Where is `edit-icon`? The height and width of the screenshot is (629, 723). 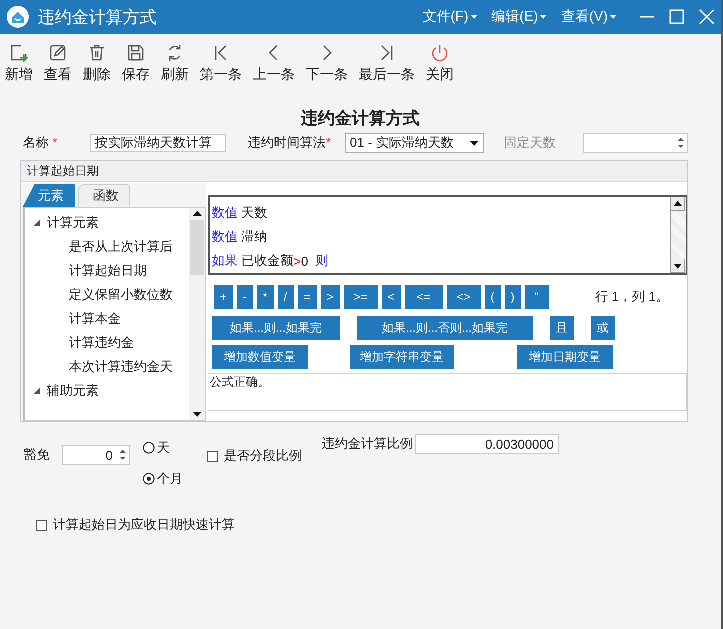 edit-icon is located at coordinates (58, 53).